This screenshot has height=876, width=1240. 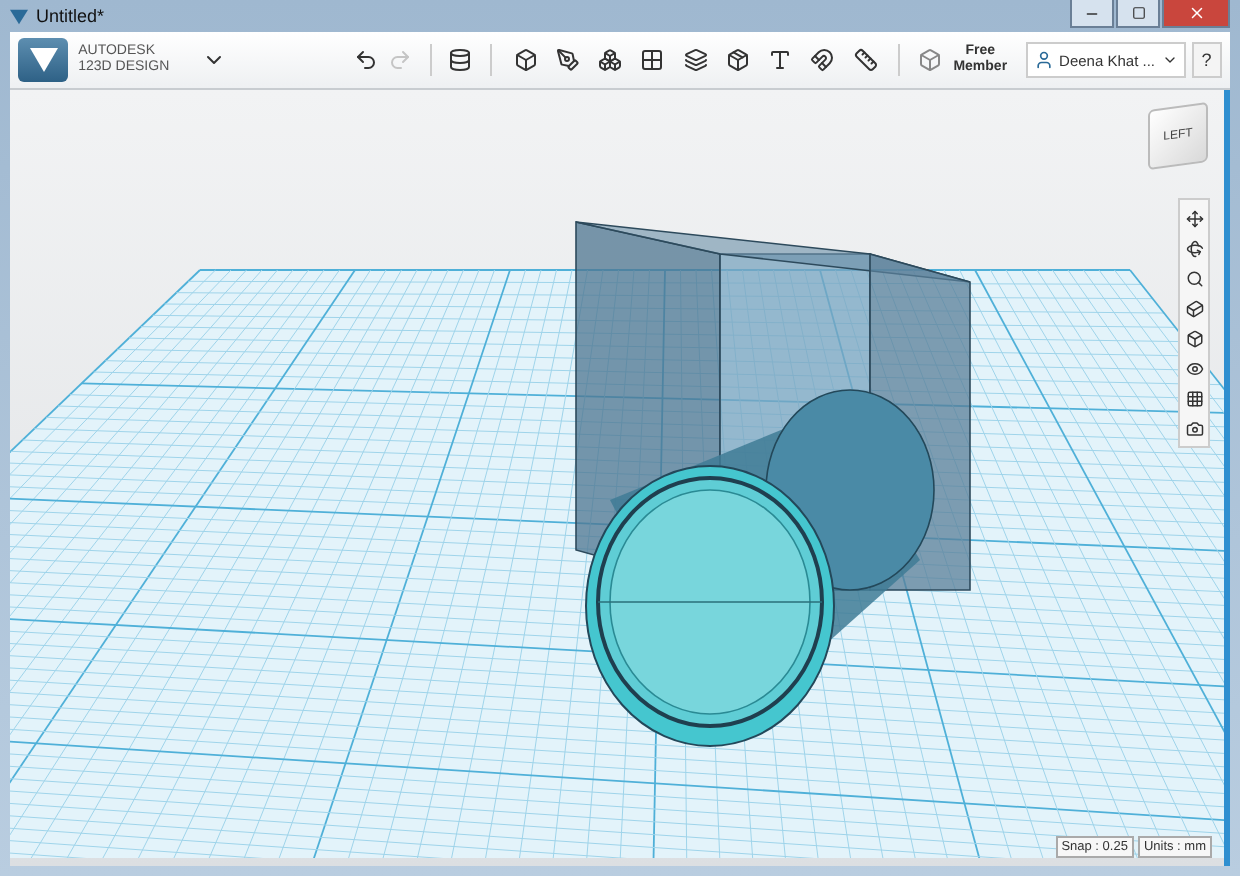 I want to click on help-button: ?, so click(x=1207, y=60).